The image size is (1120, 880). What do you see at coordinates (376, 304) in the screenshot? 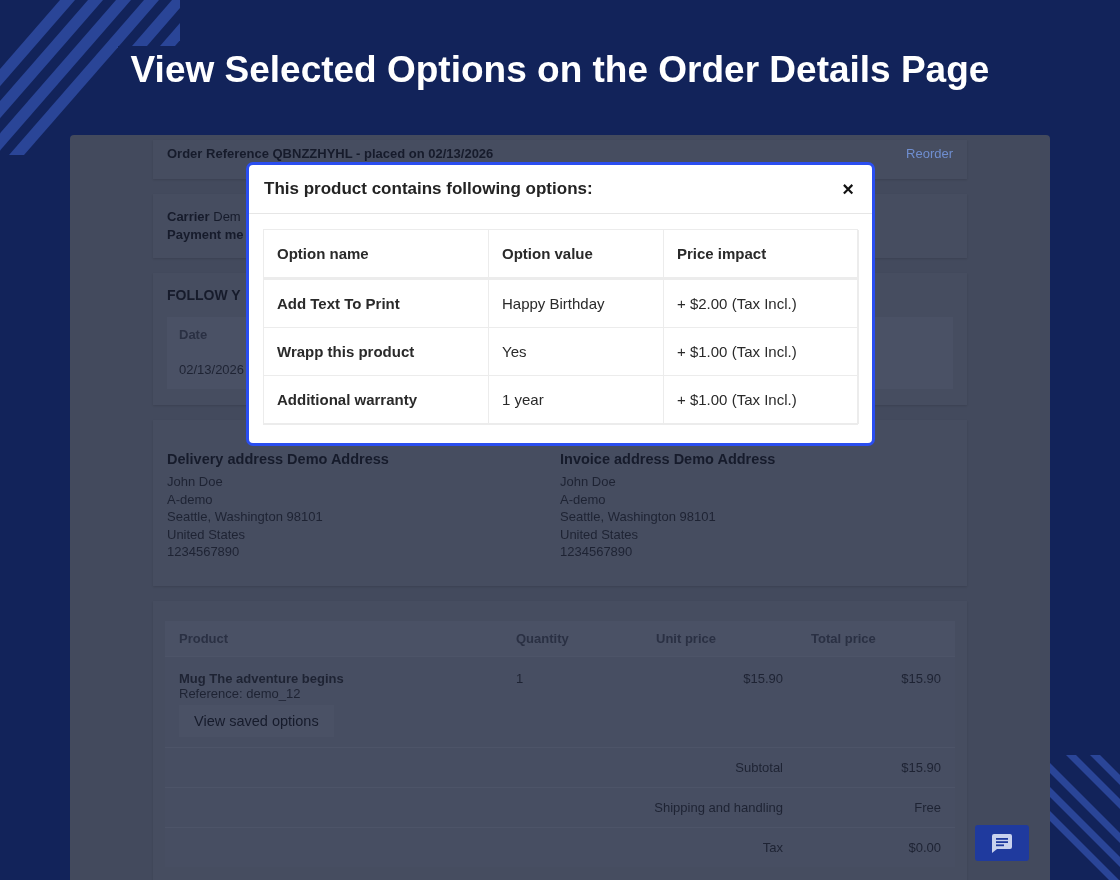
I see `table-cell: Add Text To Print` at bounding box center [376, 304].